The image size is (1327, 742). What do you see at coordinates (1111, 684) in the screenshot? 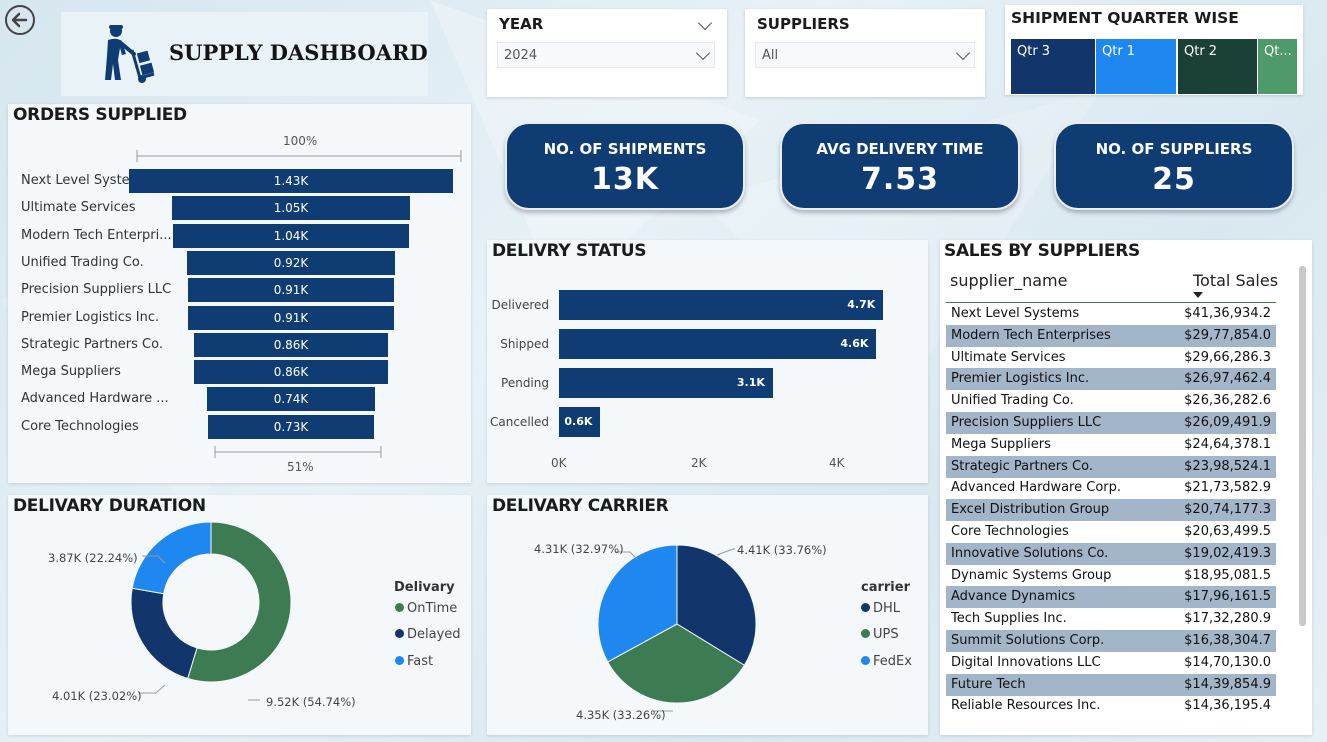
I see `table-row: Future Tech $14,39,854.9` at bounding box center [1111, 684].